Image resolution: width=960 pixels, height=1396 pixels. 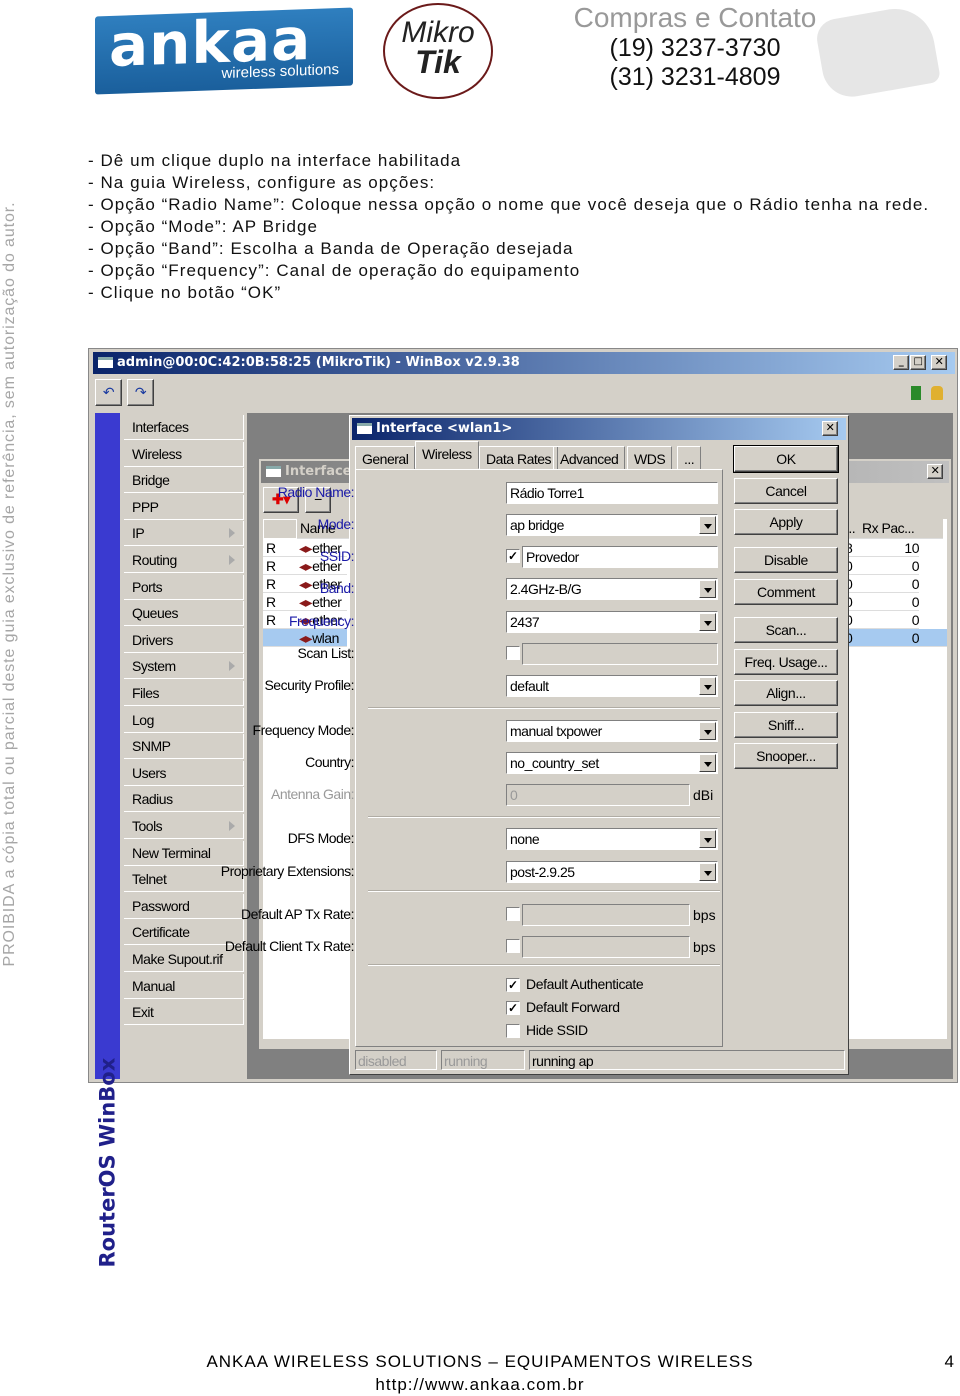 What do you see at coordinates (933, 638) in the screenshot?
I see `row-fill` at bounding box center [933, 638].